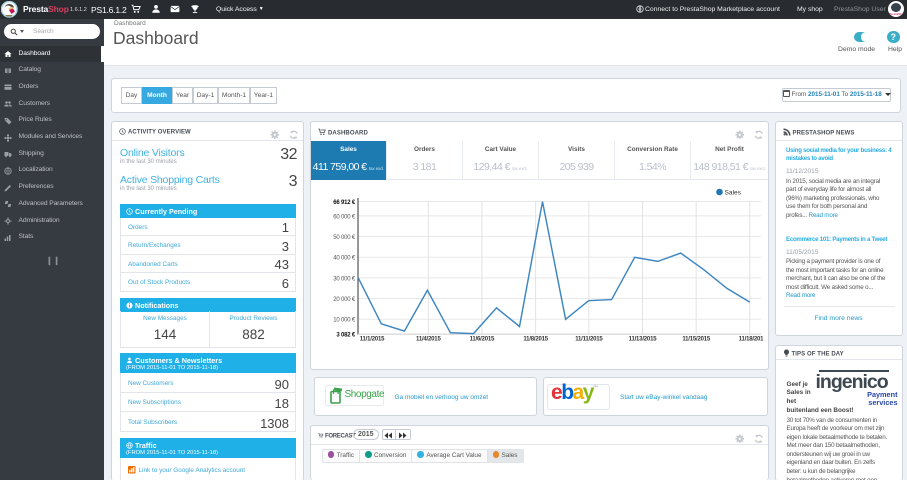 The height and width of the screenshot is (480, 907). Describe the element at coordinates (589, 339) in the screenshot. I see `svg-text: 11/11/2015` at that location.